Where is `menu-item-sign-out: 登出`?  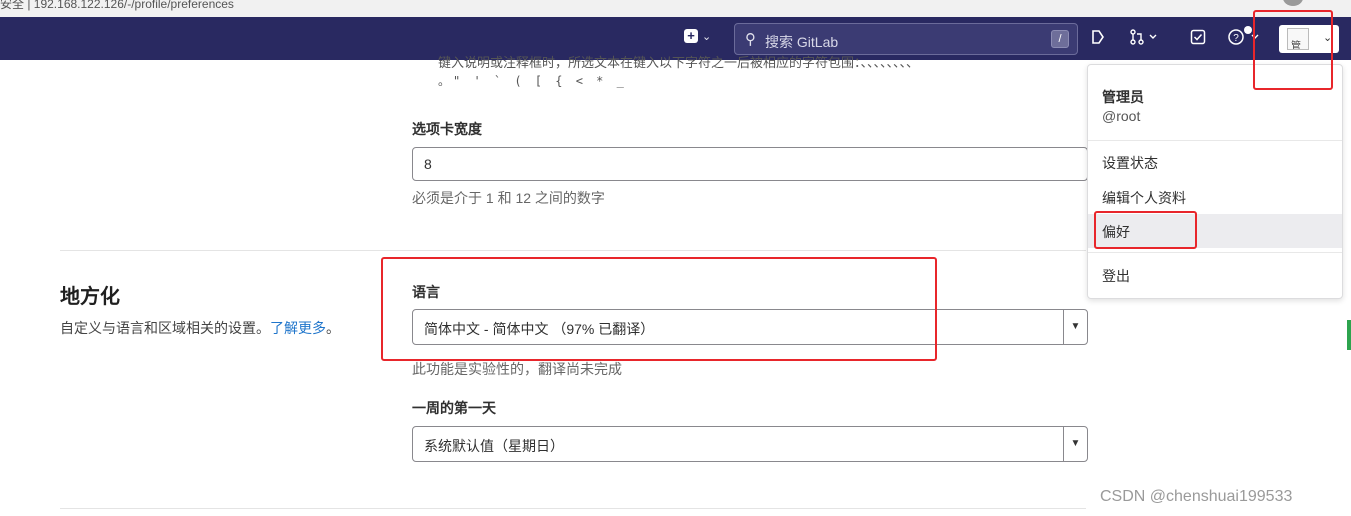
menu-item-sign-out: 登出 is located at coordinates (1215, 275).